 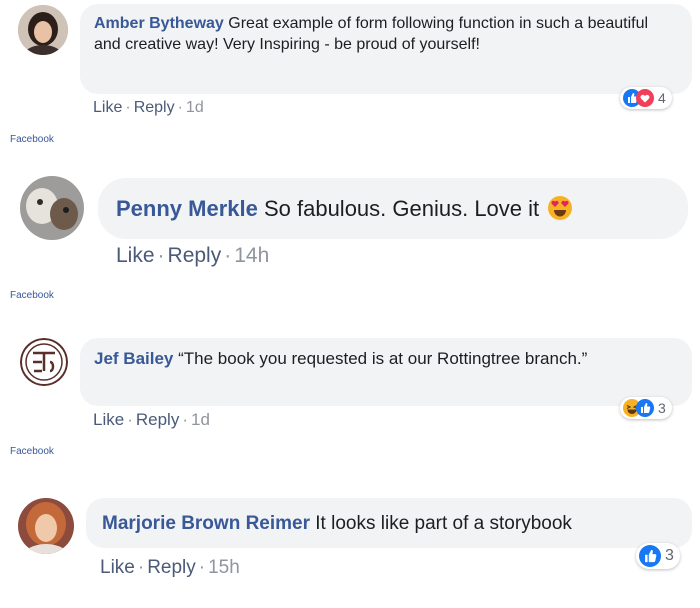 I want to click on comment-text: It looks like part of a storybook, so click(x=443, y=523).